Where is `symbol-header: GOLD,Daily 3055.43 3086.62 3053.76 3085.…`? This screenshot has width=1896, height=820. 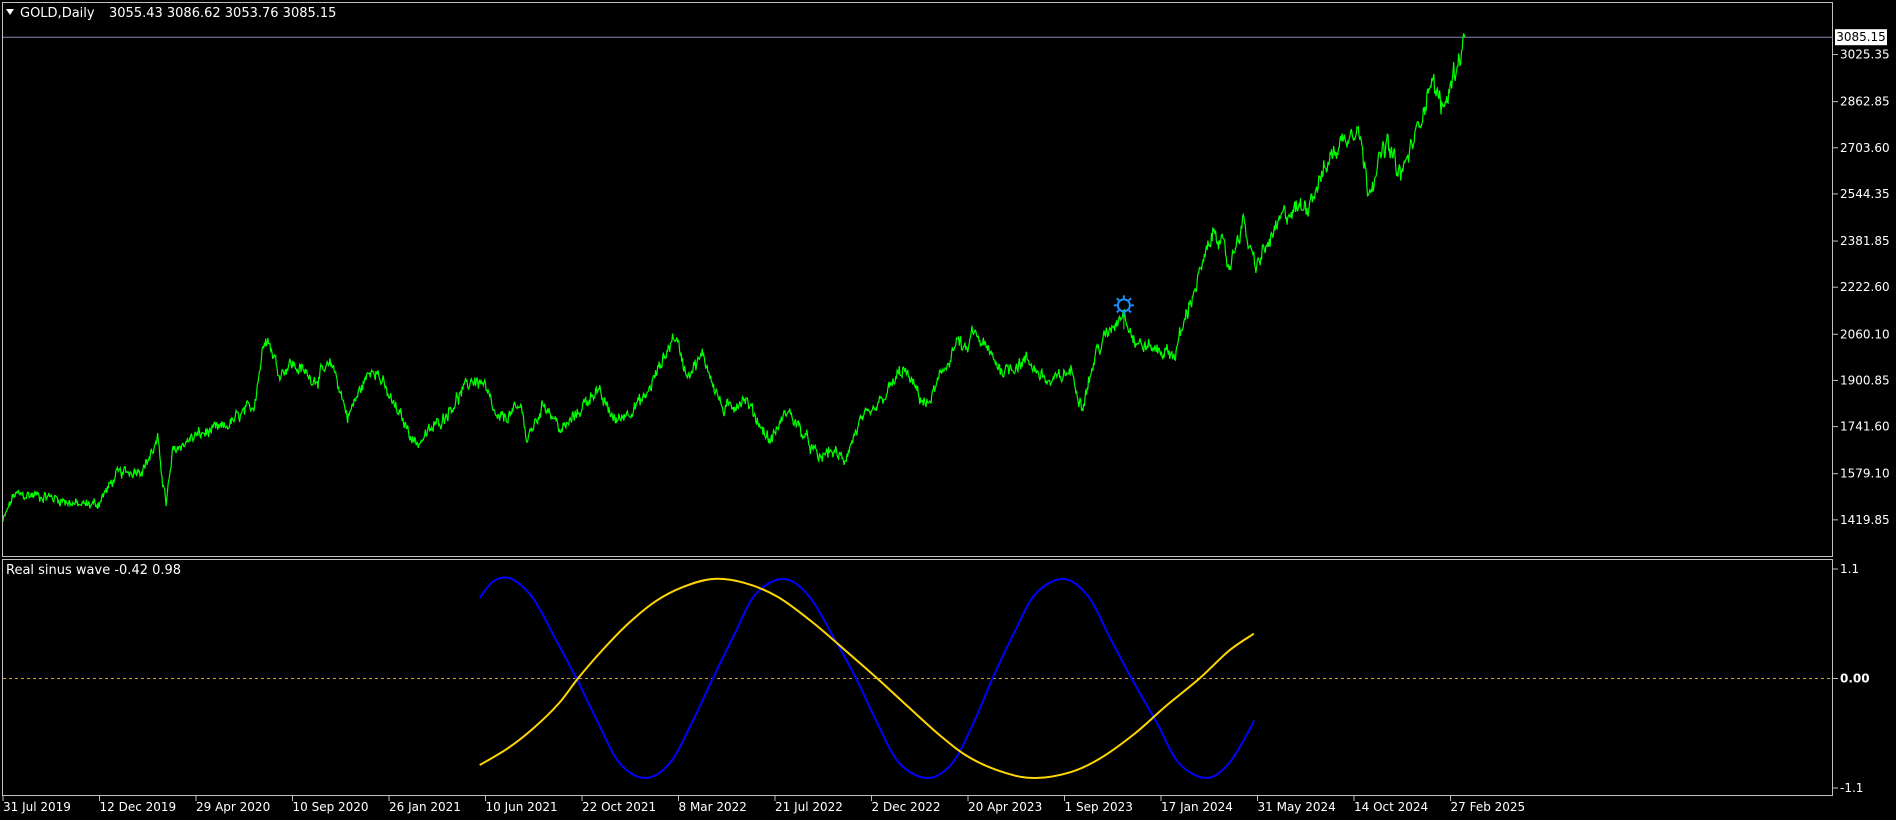
symbol-header: GOLD,Daily 3055.43 3086.62 3053.76 3085.… is located at coordinates (171, 13).